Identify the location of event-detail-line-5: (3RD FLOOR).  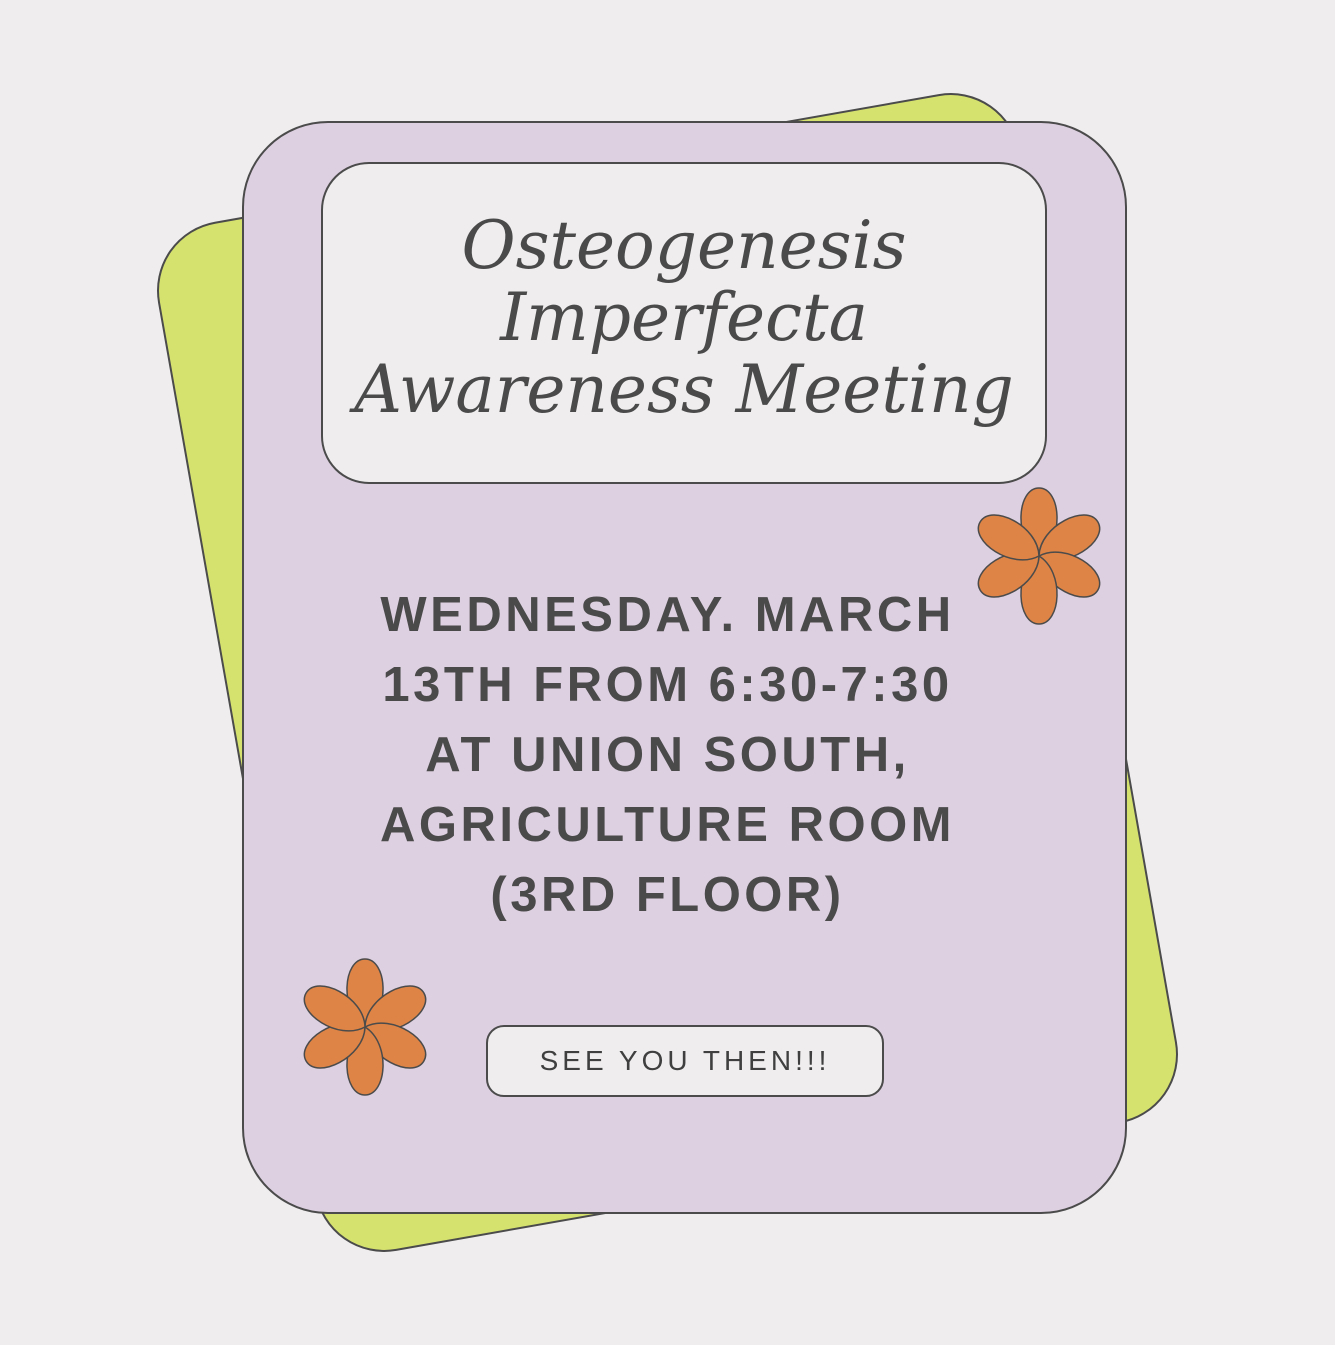
(667, 895).